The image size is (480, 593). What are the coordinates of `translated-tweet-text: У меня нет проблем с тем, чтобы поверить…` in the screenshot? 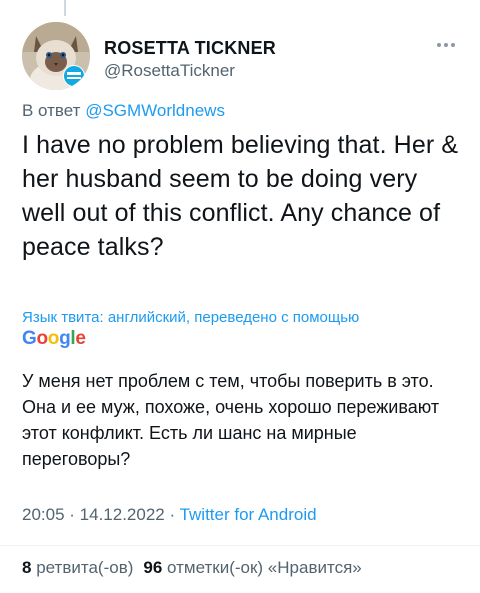 It's located at (231, 420).